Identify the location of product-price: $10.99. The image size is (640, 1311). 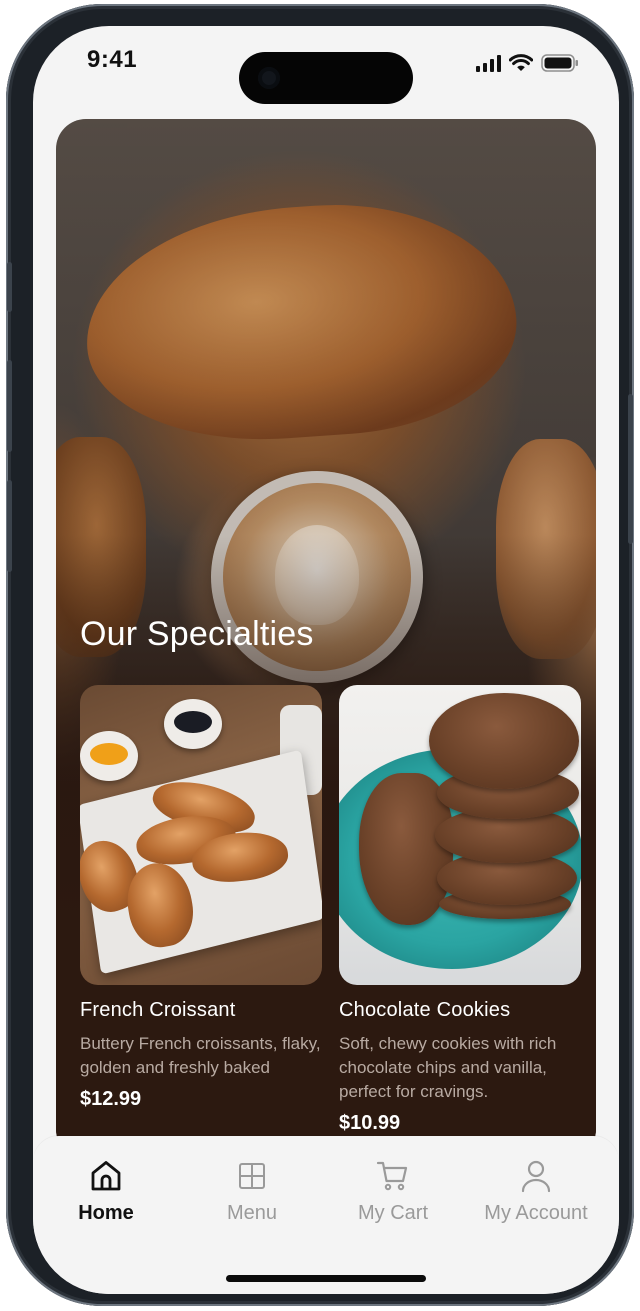
(370, 1123).